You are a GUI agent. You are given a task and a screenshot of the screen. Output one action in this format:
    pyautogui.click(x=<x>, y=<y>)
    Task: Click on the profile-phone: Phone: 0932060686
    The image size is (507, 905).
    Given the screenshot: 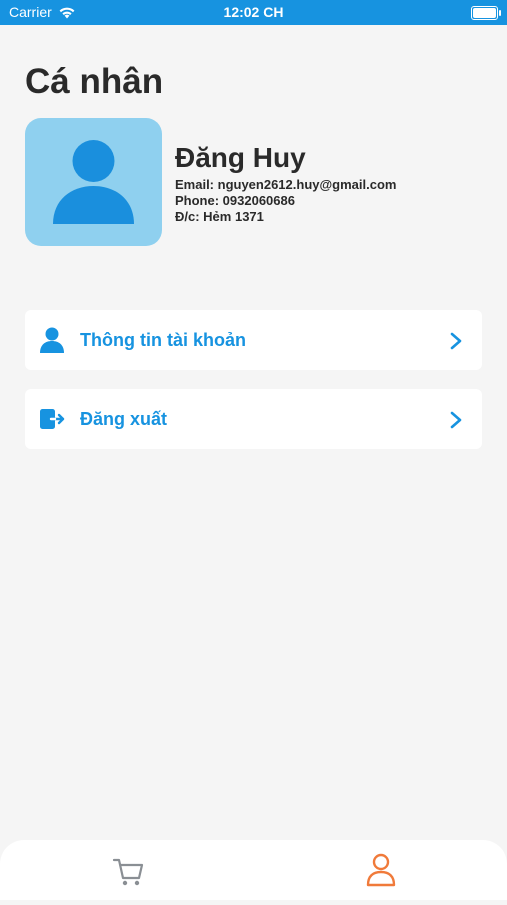 What is the action you would take?
    pyautogui.click(x=235, y=200)
    